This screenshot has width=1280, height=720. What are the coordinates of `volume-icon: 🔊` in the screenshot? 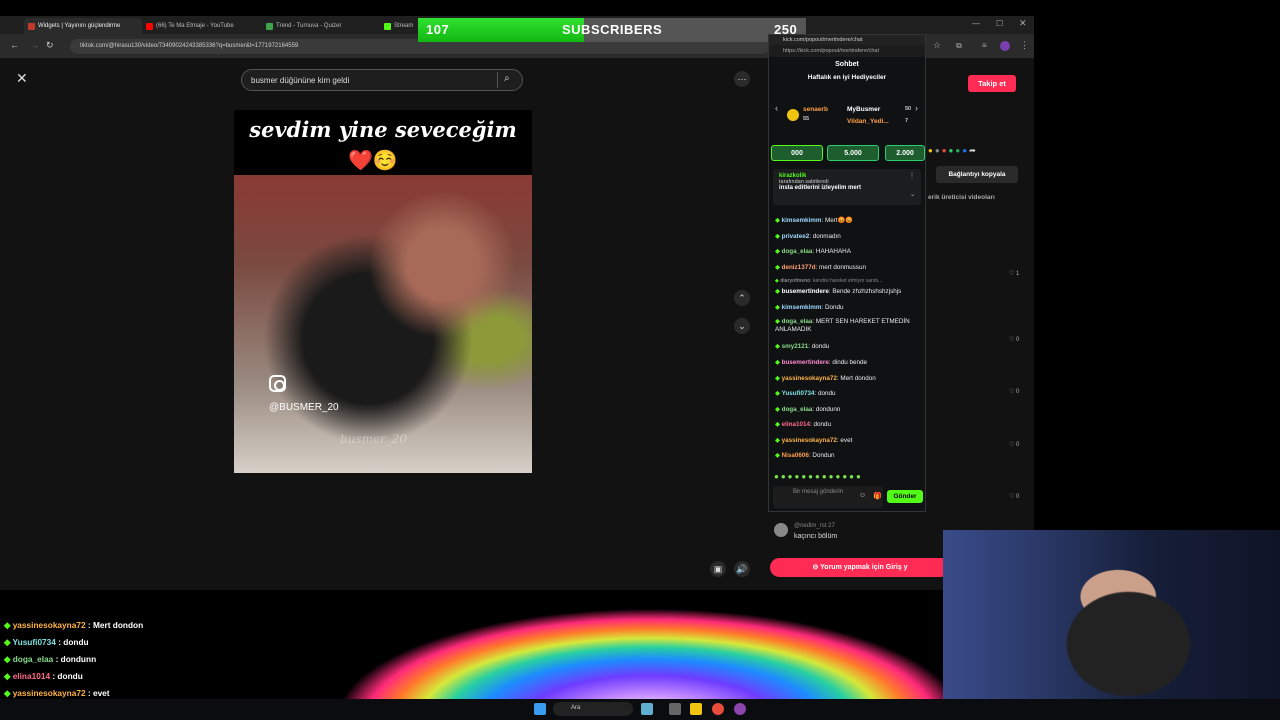 It's located at (742, 569).